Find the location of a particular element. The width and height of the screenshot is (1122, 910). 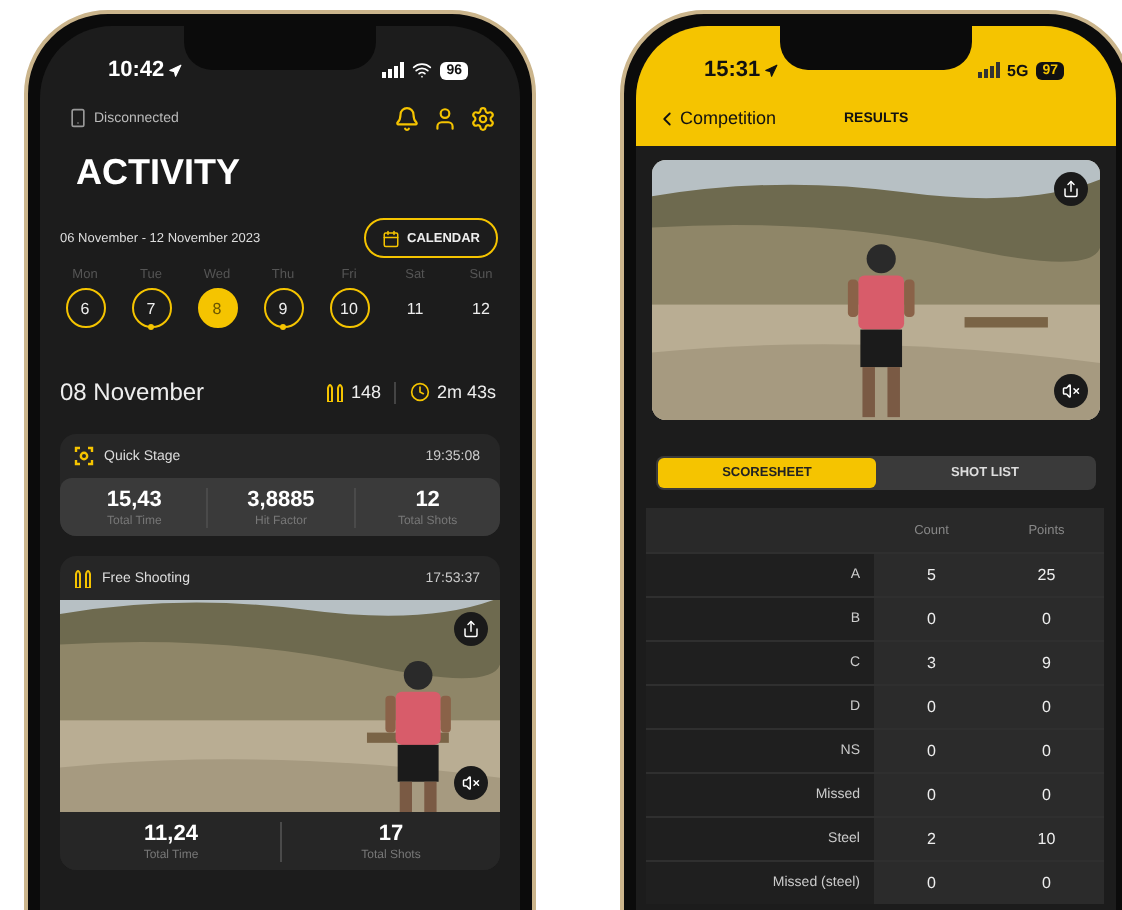

stat-value: 11,24 is located at coordinates (171, 834).